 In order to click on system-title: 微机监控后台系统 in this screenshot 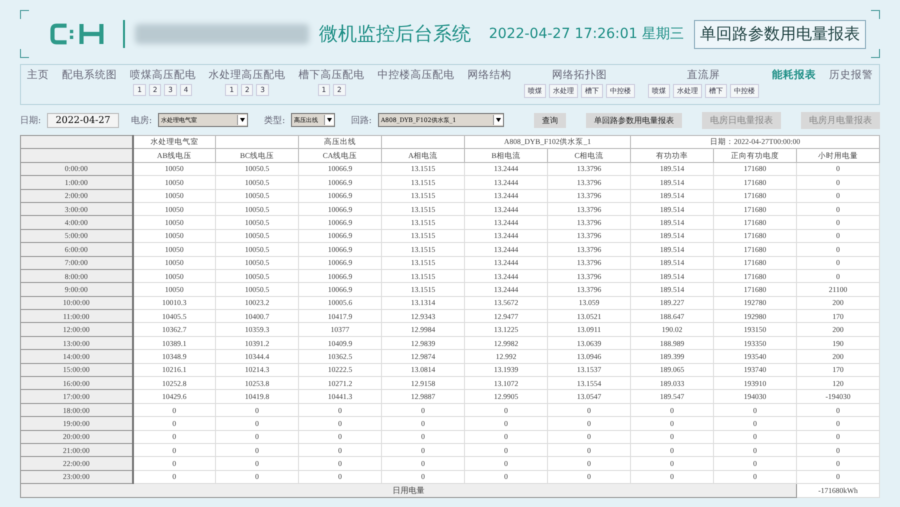, I will do `click(394, 34)`.